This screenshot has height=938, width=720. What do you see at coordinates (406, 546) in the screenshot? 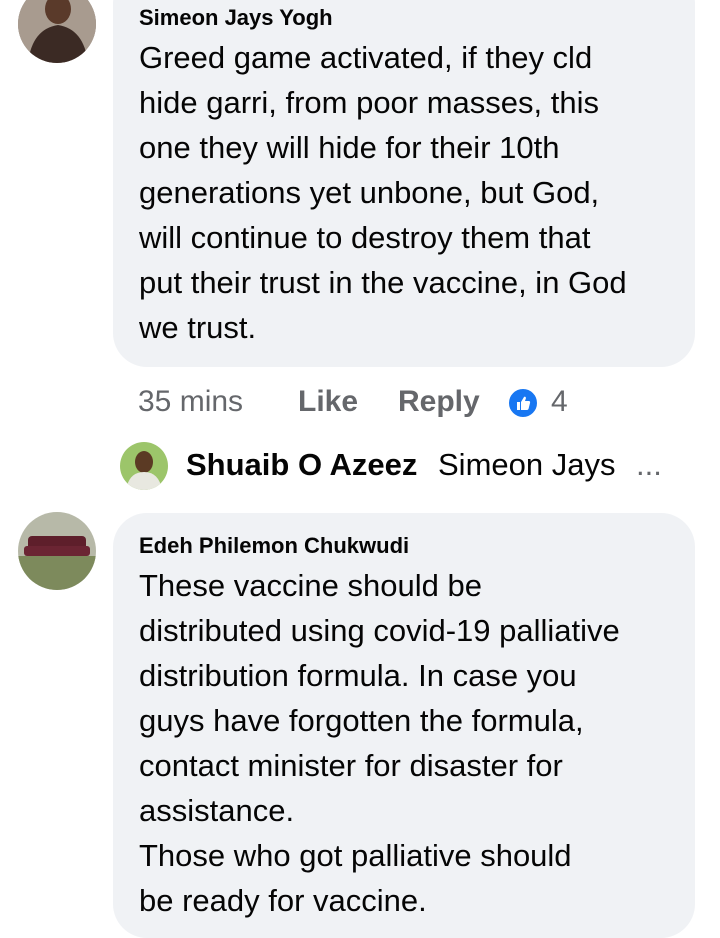
I see `comment-author: Edeh Philemon Chukwudi` at bounding box center [406, 546].